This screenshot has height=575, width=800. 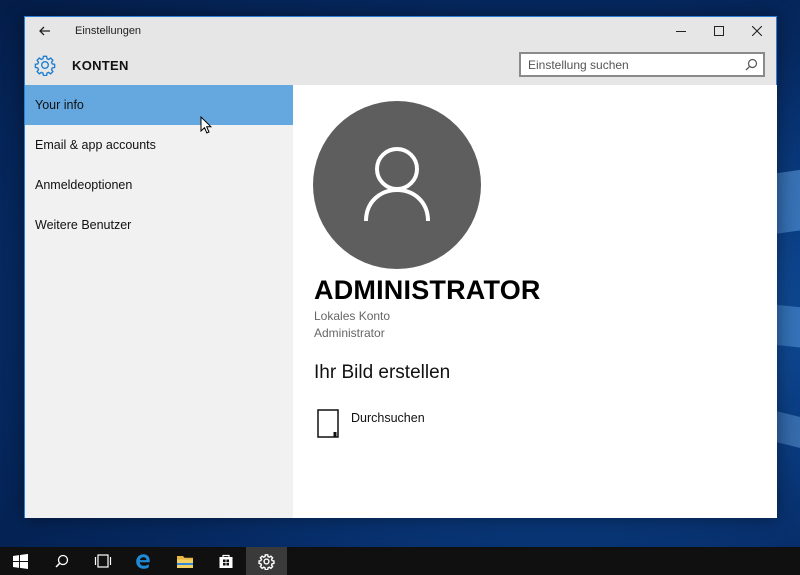 I want to click on back-button, so click(x=45, y=31).